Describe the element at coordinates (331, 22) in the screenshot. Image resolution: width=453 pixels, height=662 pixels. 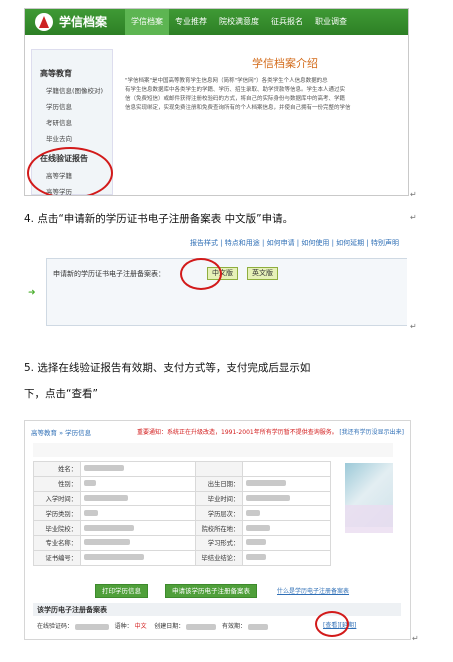
I see `nav-career-survey: 职业调查` at that location.